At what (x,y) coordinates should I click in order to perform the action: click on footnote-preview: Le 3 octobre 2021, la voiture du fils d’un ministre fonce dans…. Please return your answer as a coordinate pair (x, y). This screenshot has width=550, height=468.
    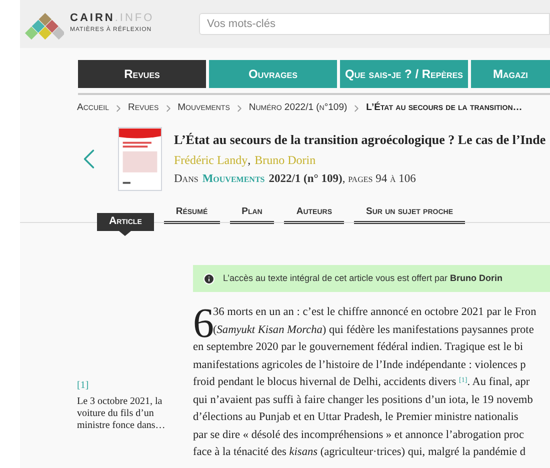
    Looking at the image, I should click on (121, 414).